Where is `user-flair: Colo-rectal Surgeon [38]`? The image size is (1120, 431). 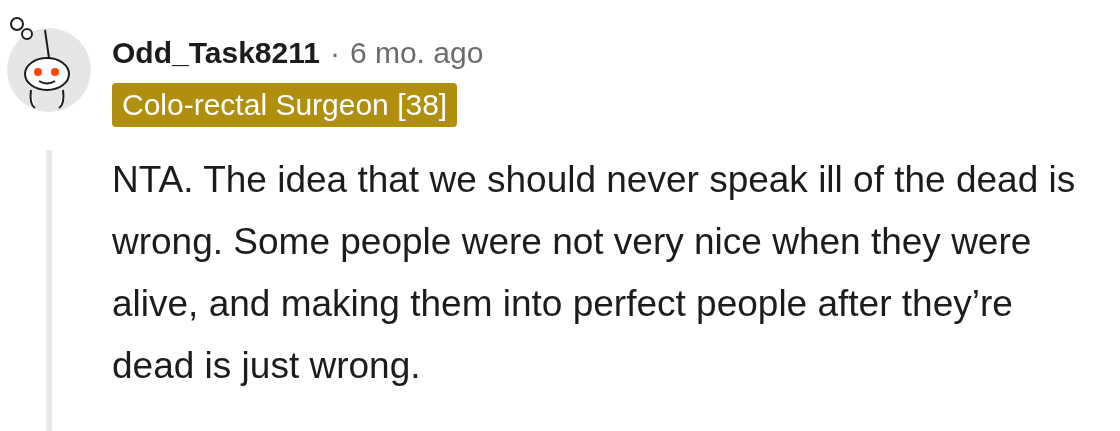 user-flair: Colo-rectal Surgeon [38] is located at coordinates (285, 105).